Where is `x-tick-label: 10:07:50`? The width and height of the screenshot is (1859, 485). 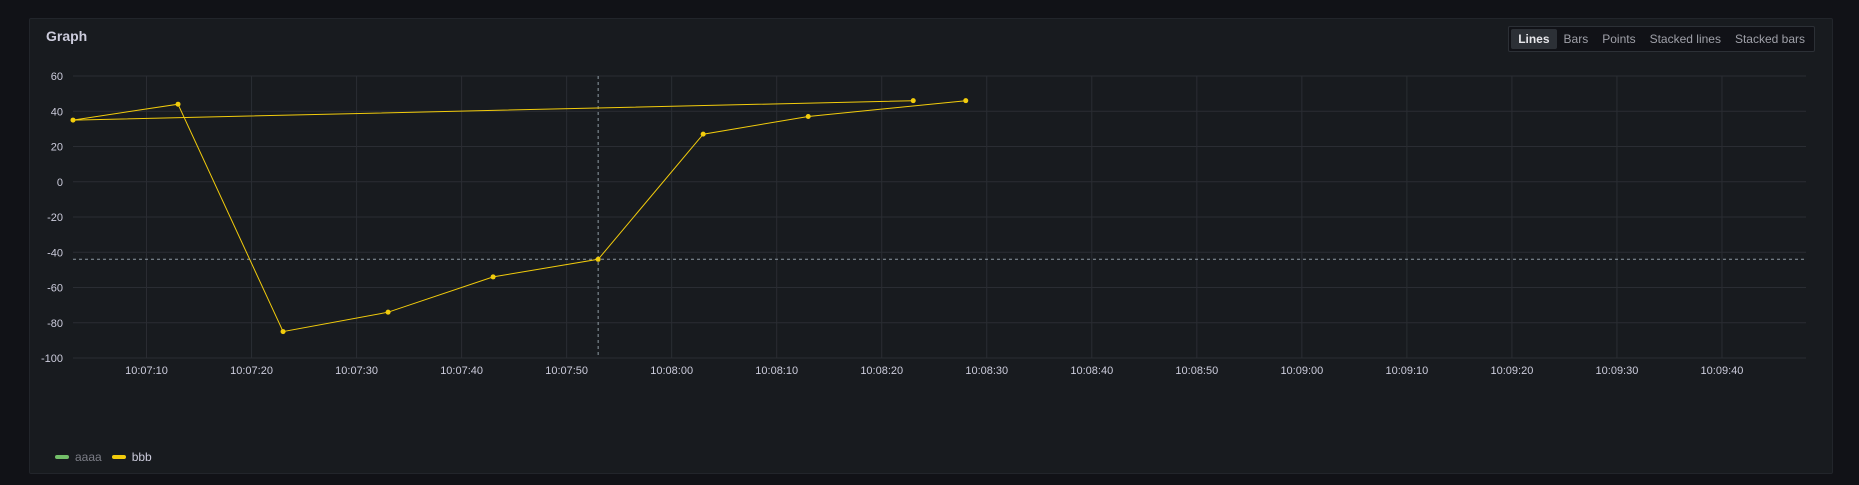
x-tick-label: 10:07:50 is located at coordinates (566, 371).